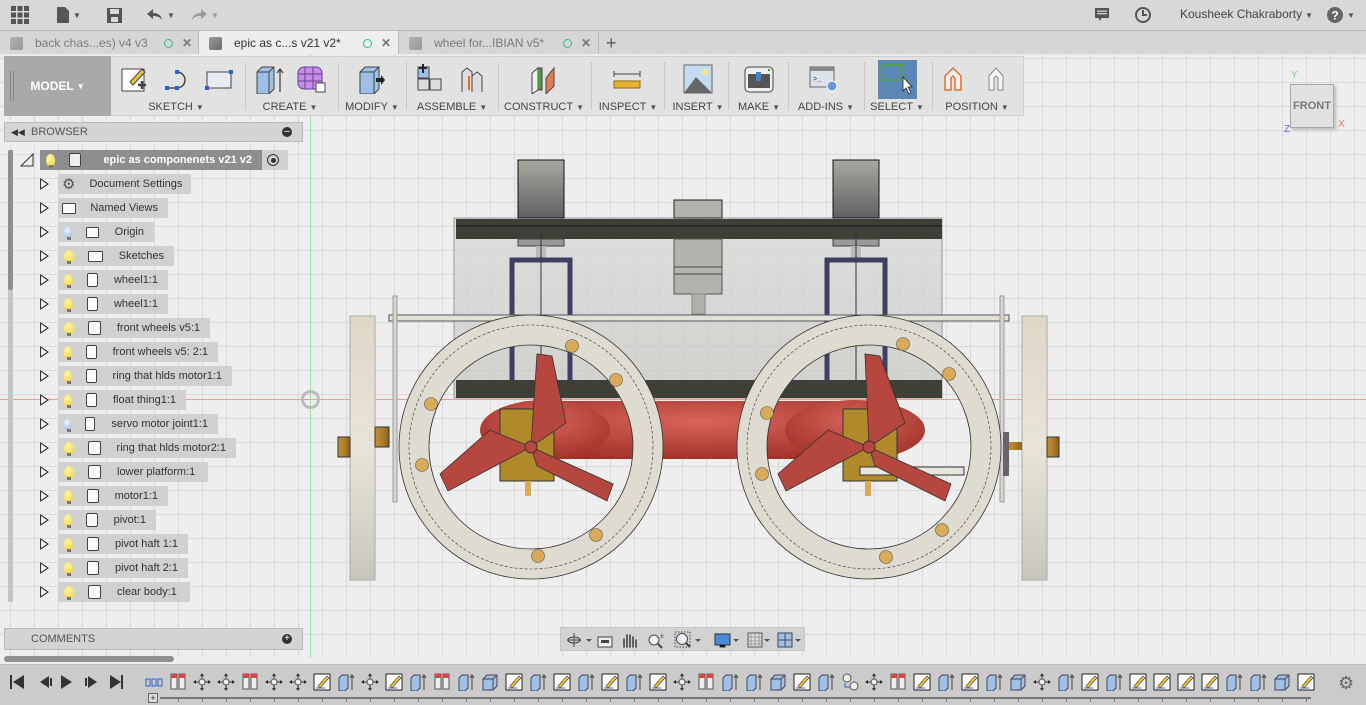 This screenshot has height=705, width=1366. Describe the element at coordinates (698, 79) in the screenshot. I see `insert-image-icon` at that location.